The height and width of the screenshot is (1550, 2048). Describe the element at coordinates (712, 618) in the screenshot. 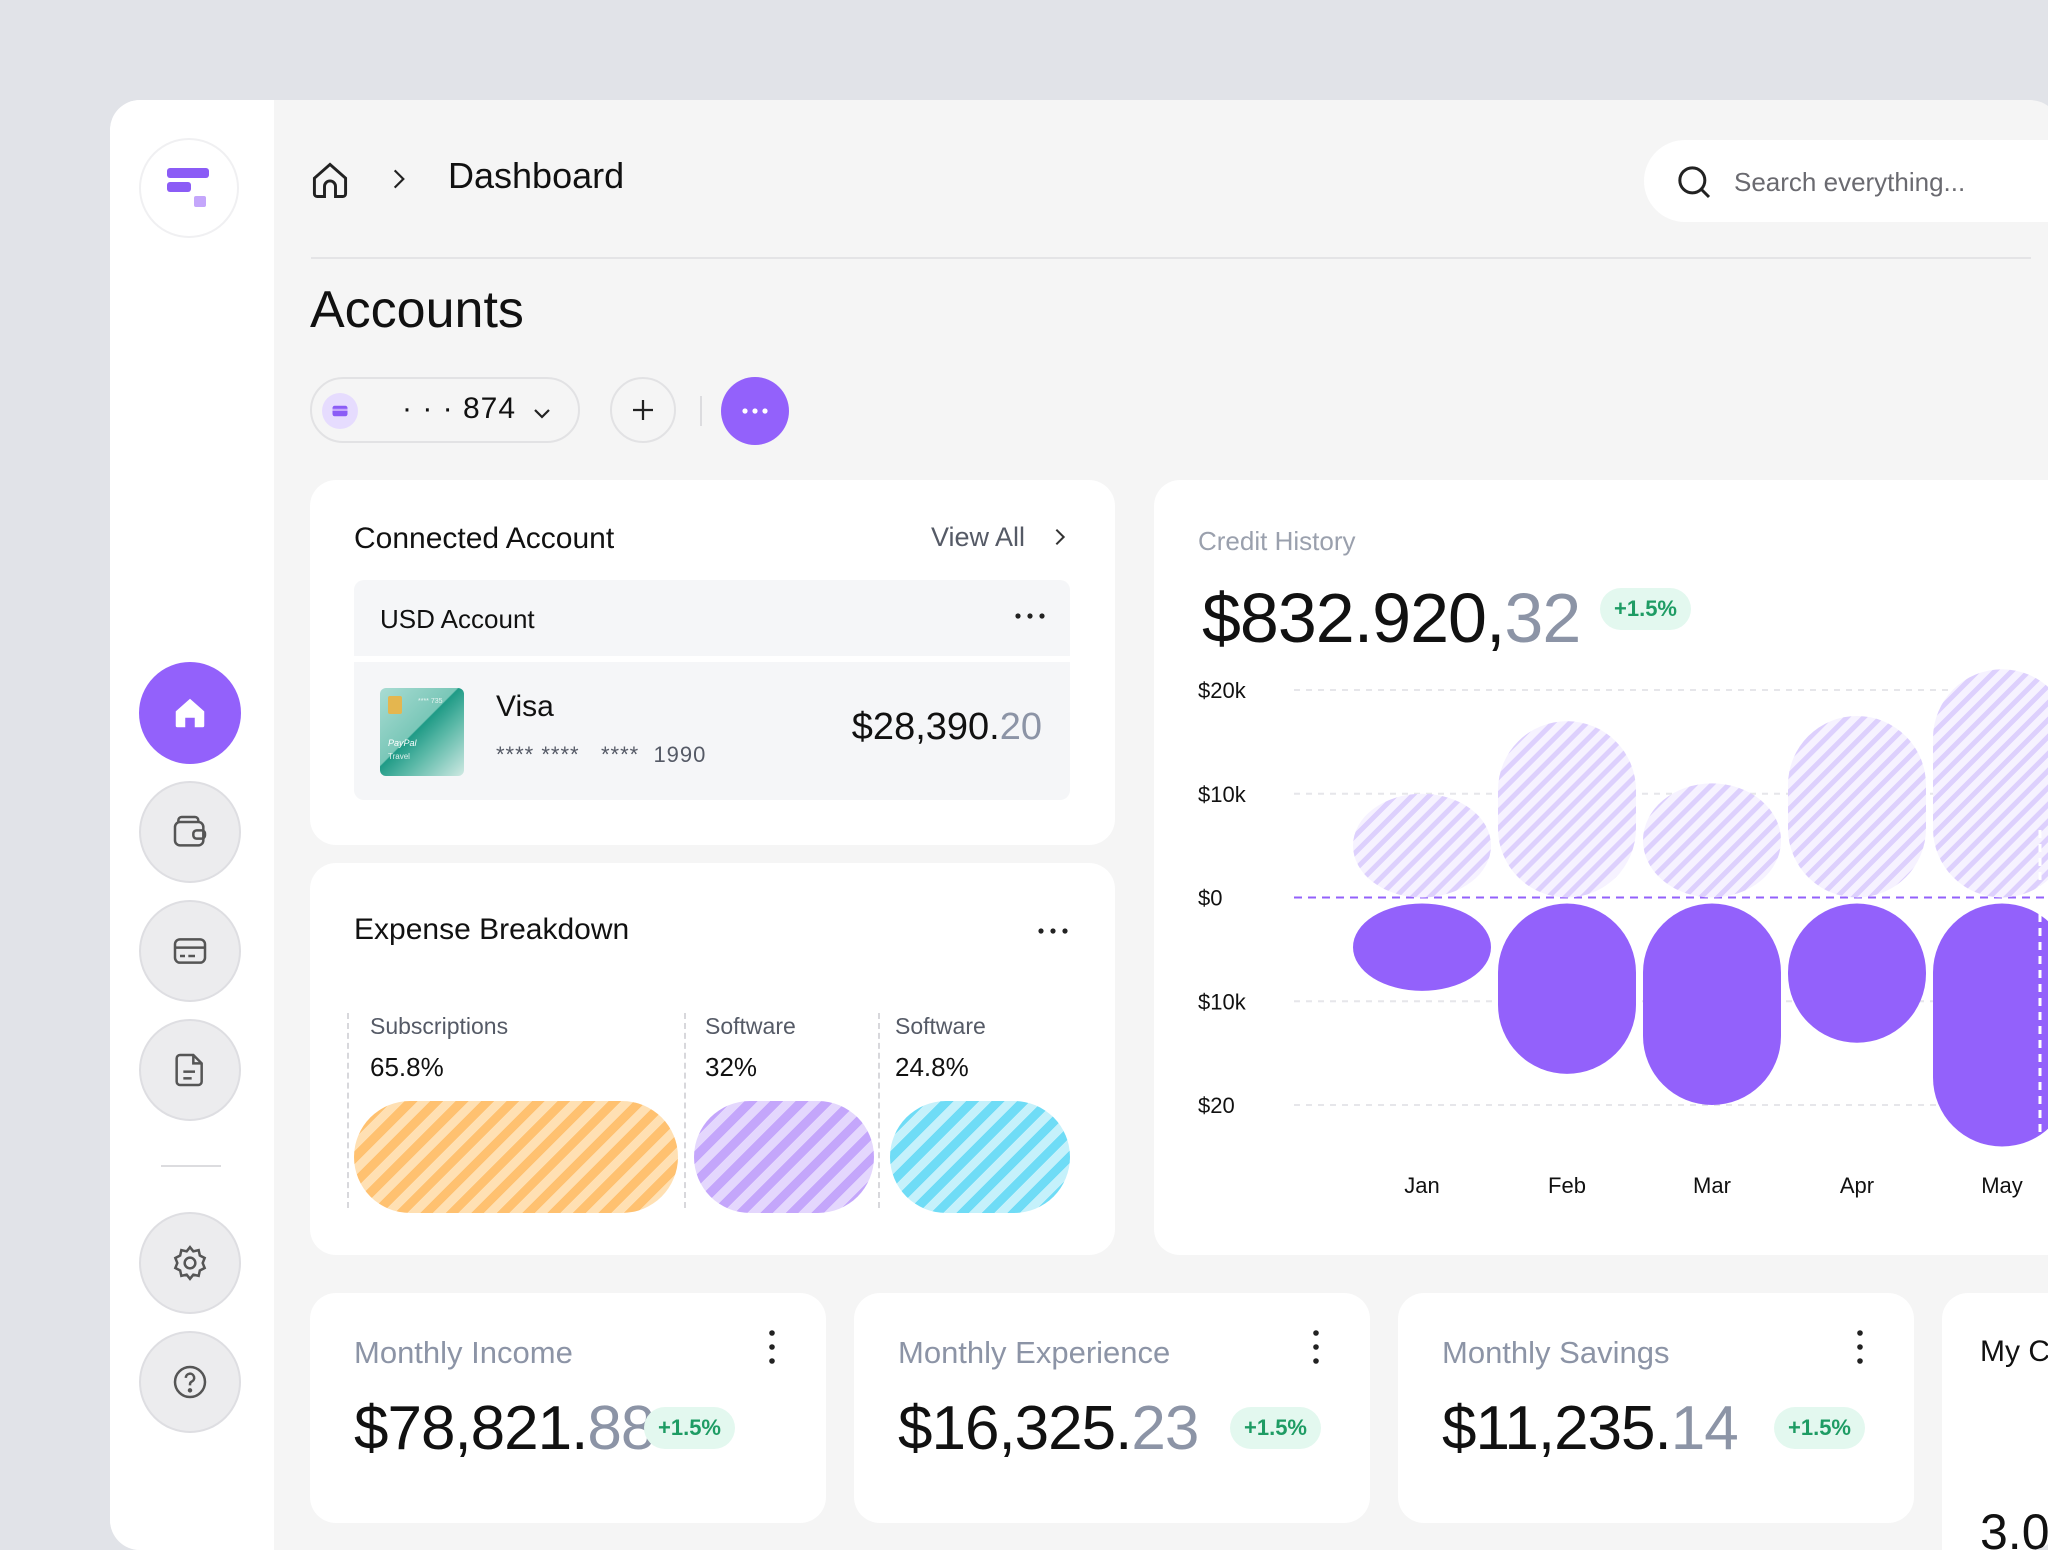

I see `usd-account-header: USD Account` at that location.